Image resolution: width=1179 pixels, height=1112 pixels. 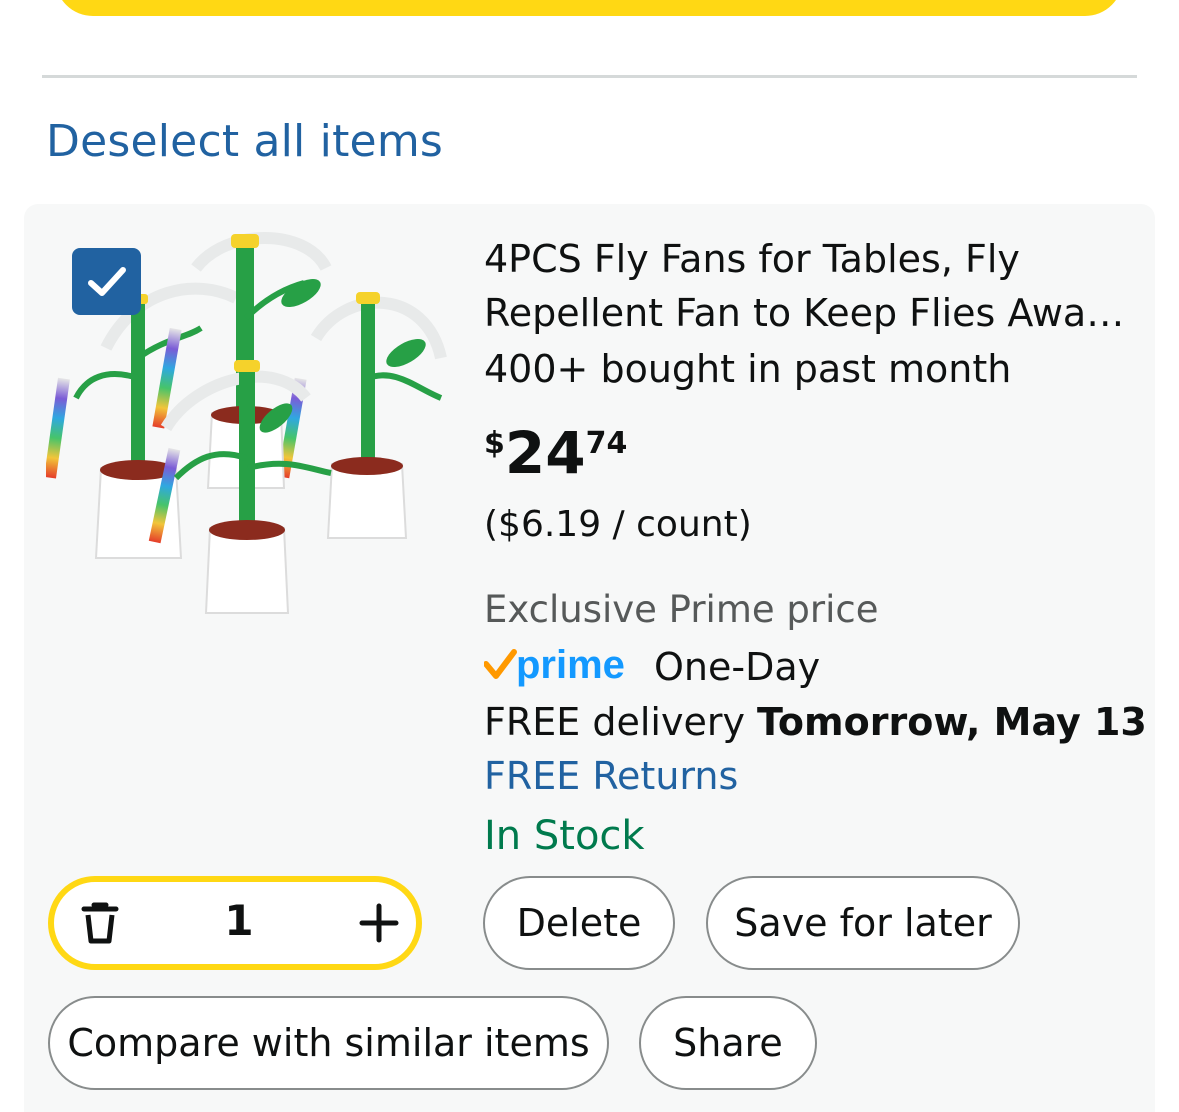 I want to click on delivery-prefix: FREE delivery, so click(x=614, y=722).